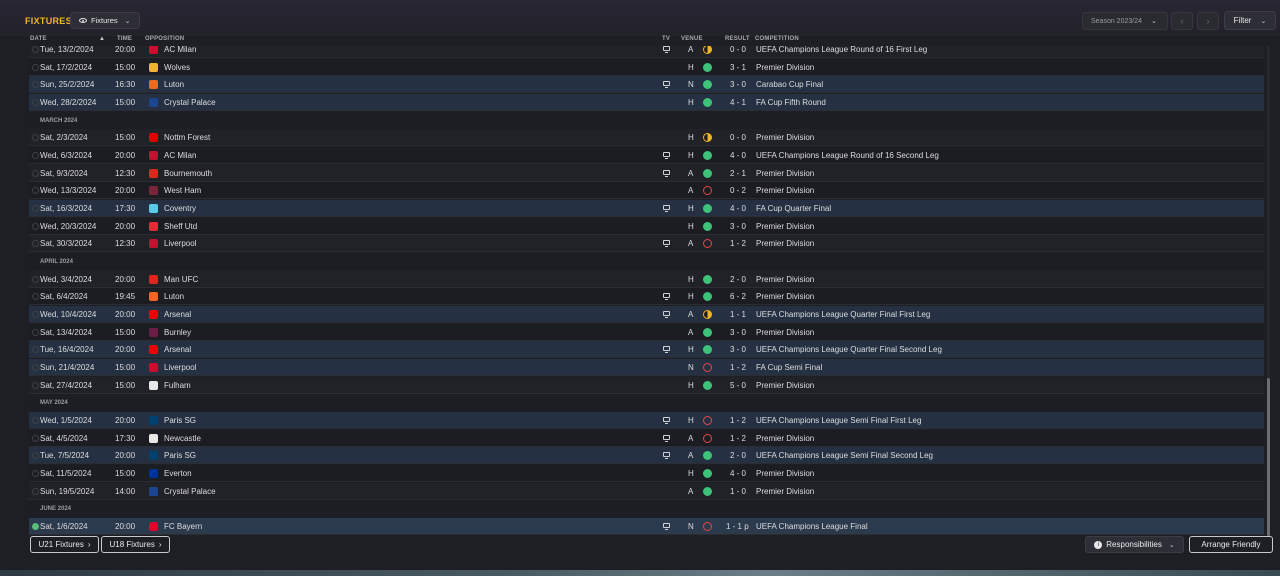 This screenshot has height=576, width=1280. What do you see at coordinates (738, 173) in the screenshot?
I see `fixture-score: 2 - 1` at bounding box center [738, 173].